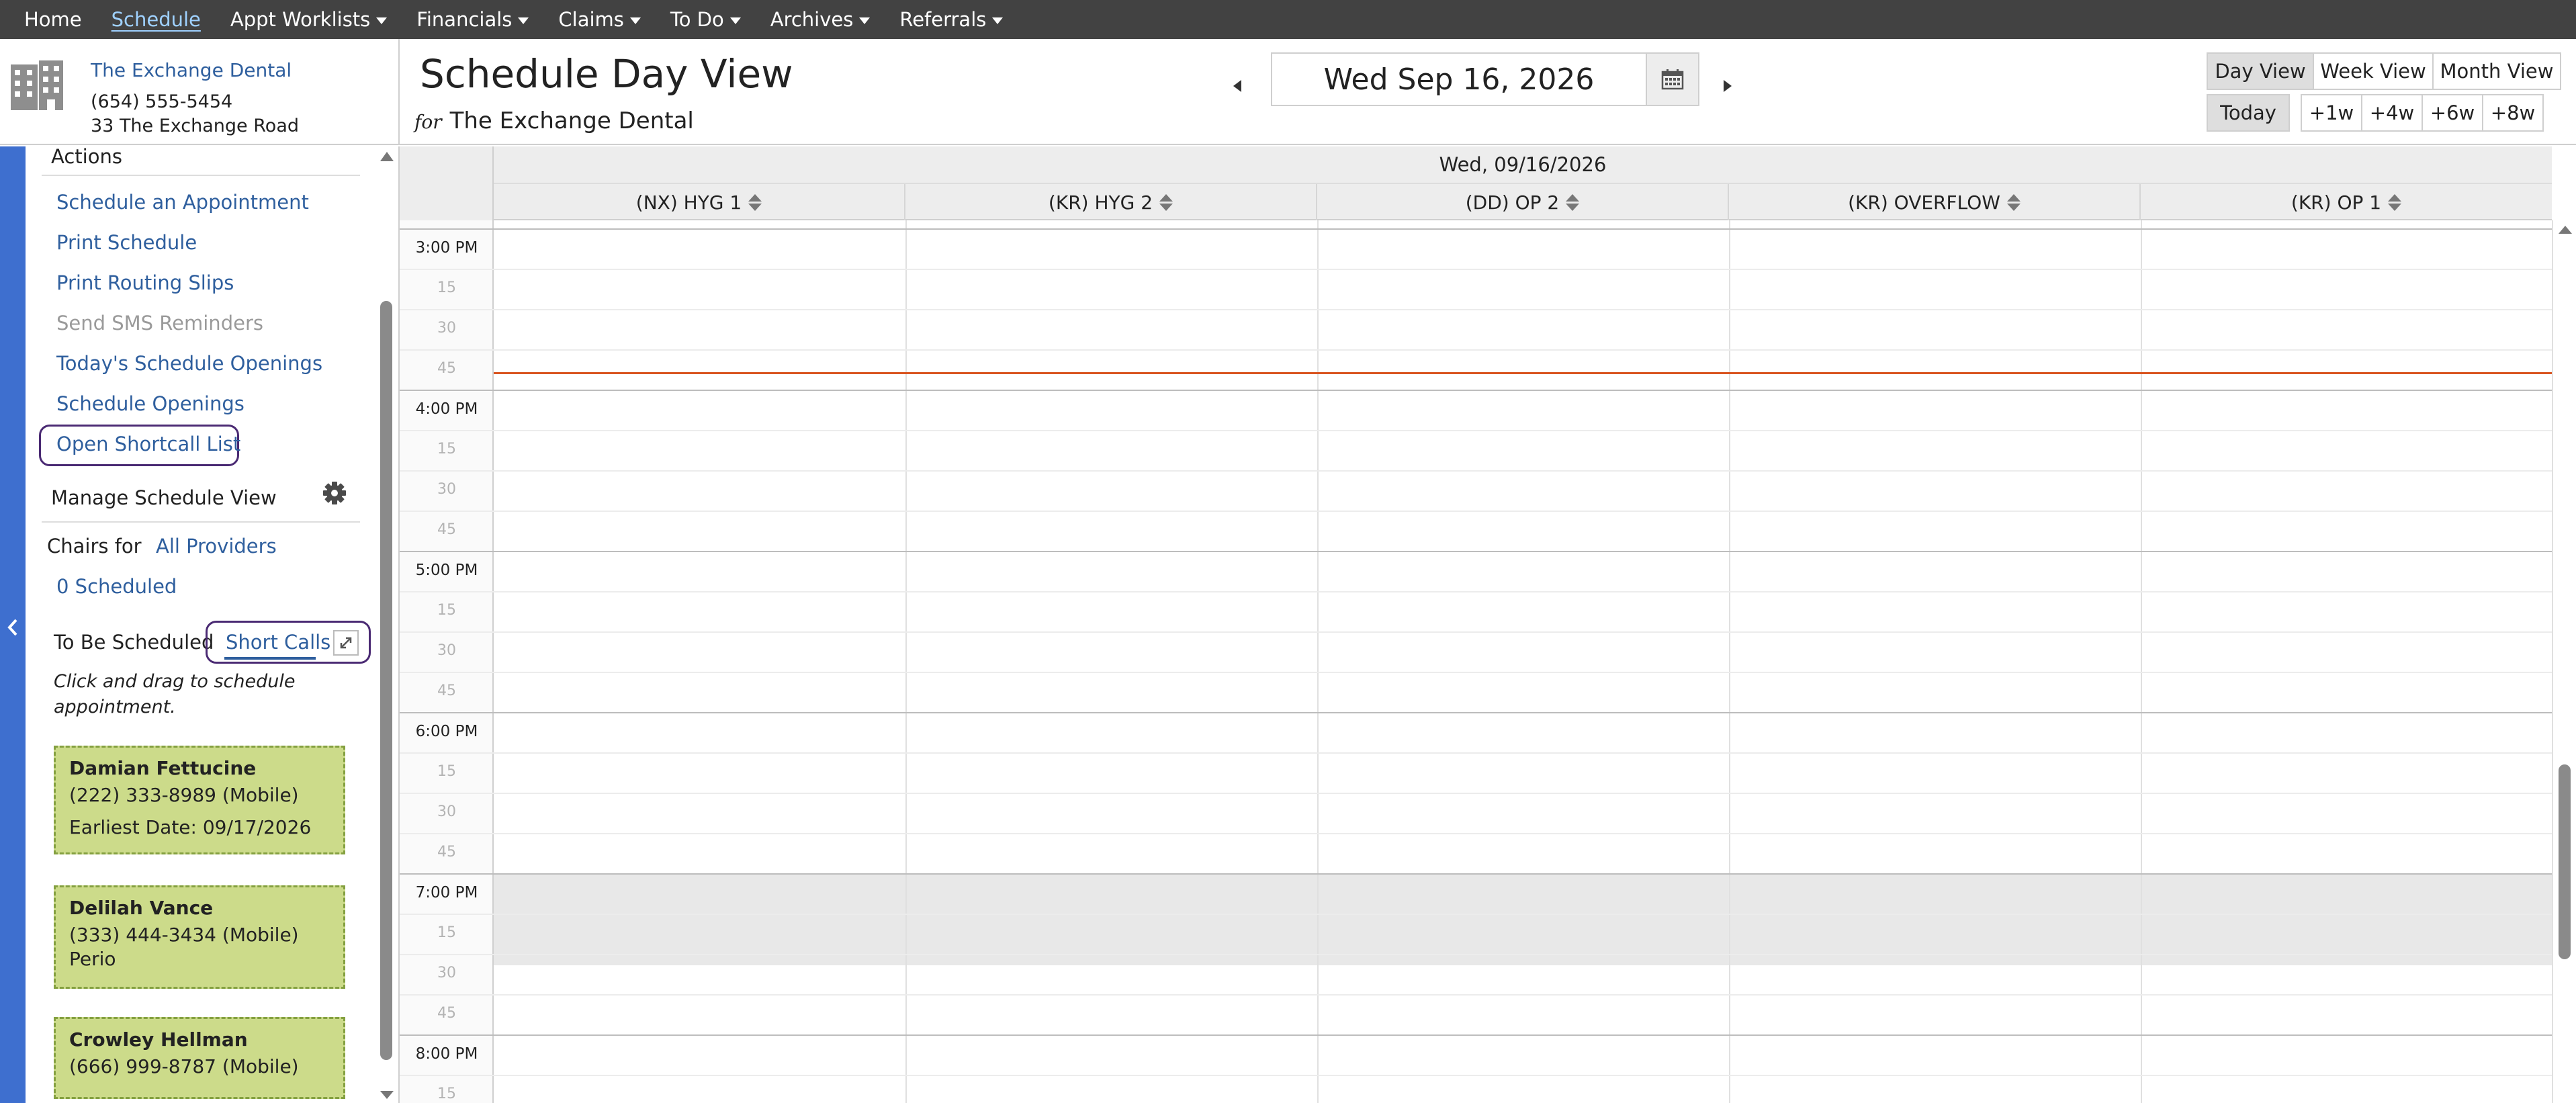  I want to click on jump-8w-button: +8w, so click(2513, 113).